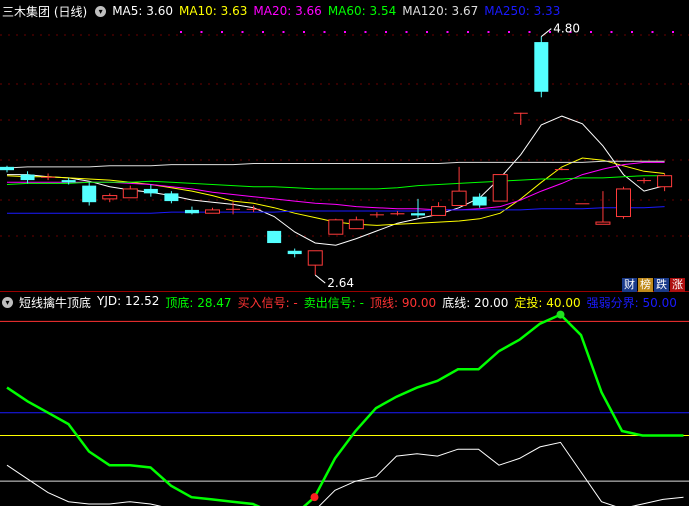 The image size is (689, 506). What do you see at coordinates (631, 302) in the screenshot?
I see `indicator-legend-item: 强弱分界: 50.00` at bounding box center [631, 302].